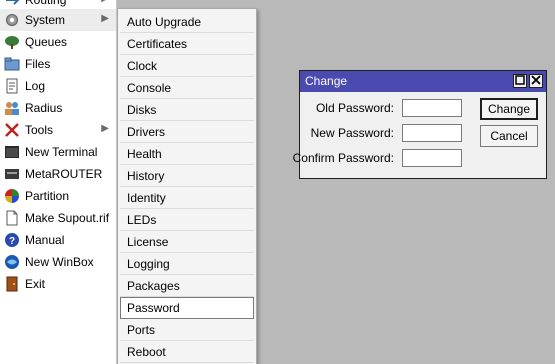 The height and width of the screenshot is (364, 555). I want to click on metarouter-icon, so click(12, 174).